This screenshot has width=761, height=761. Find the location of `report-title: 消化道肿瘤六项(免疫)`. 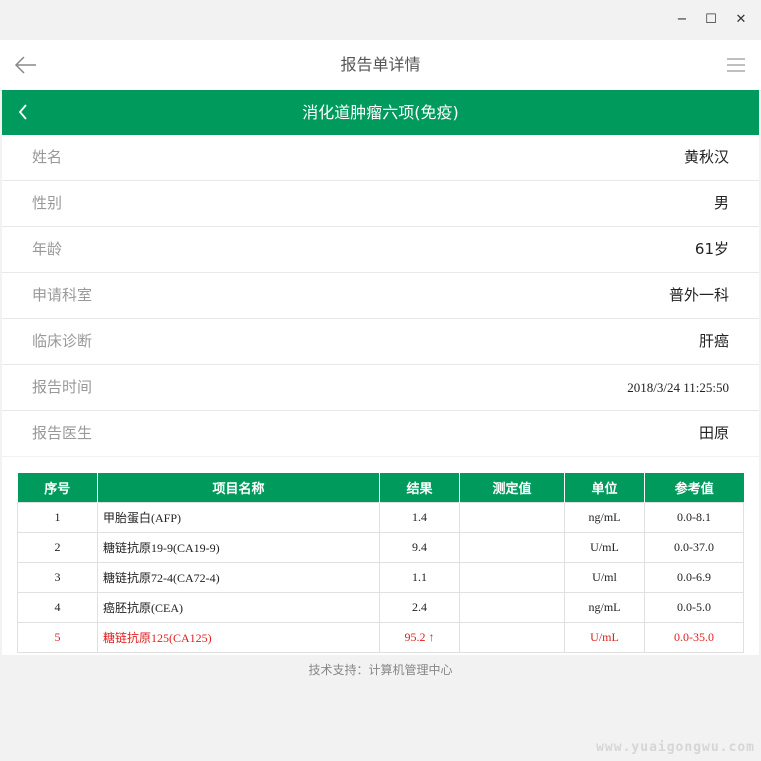

report-title: 消化道肿瘤六项(免疫) is located at coordinates (380, 112).